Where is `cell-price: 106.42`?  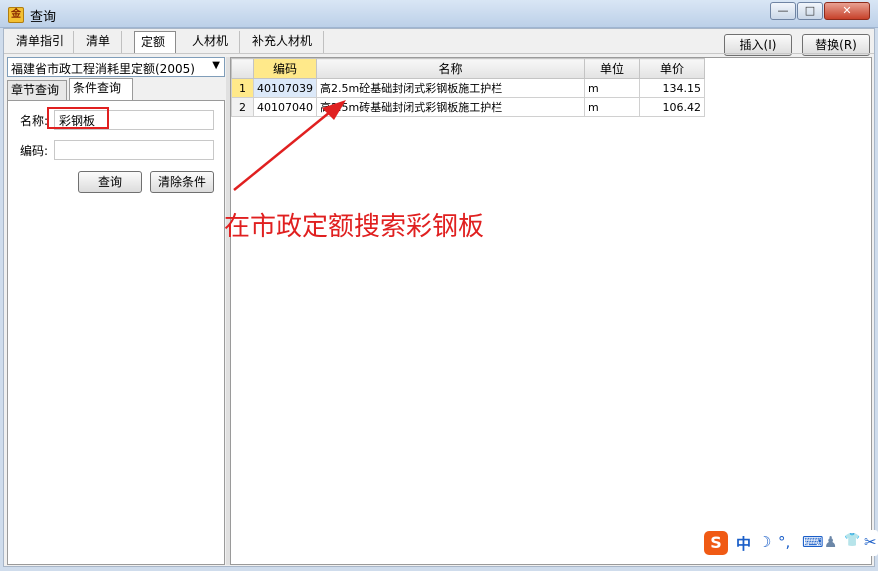 cell-price: 106.42 is located at coordinates (672, 107).